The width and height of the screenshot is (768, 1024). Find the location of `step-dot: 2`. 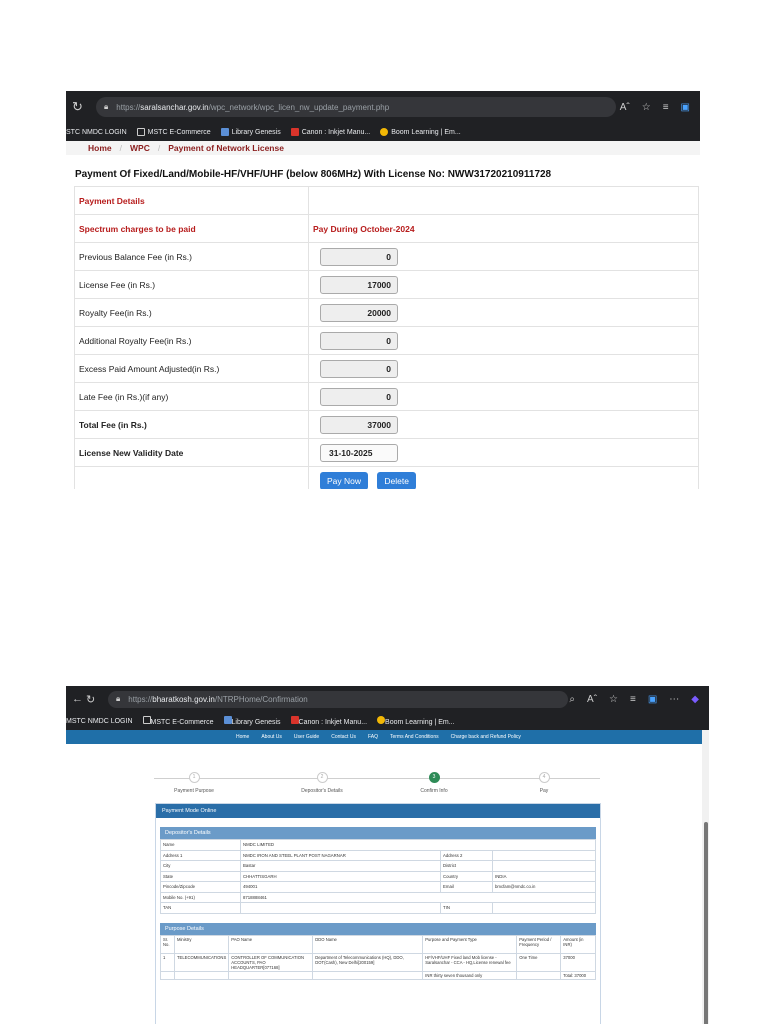

step-dot: 2 is located at coordinates (322, 777).